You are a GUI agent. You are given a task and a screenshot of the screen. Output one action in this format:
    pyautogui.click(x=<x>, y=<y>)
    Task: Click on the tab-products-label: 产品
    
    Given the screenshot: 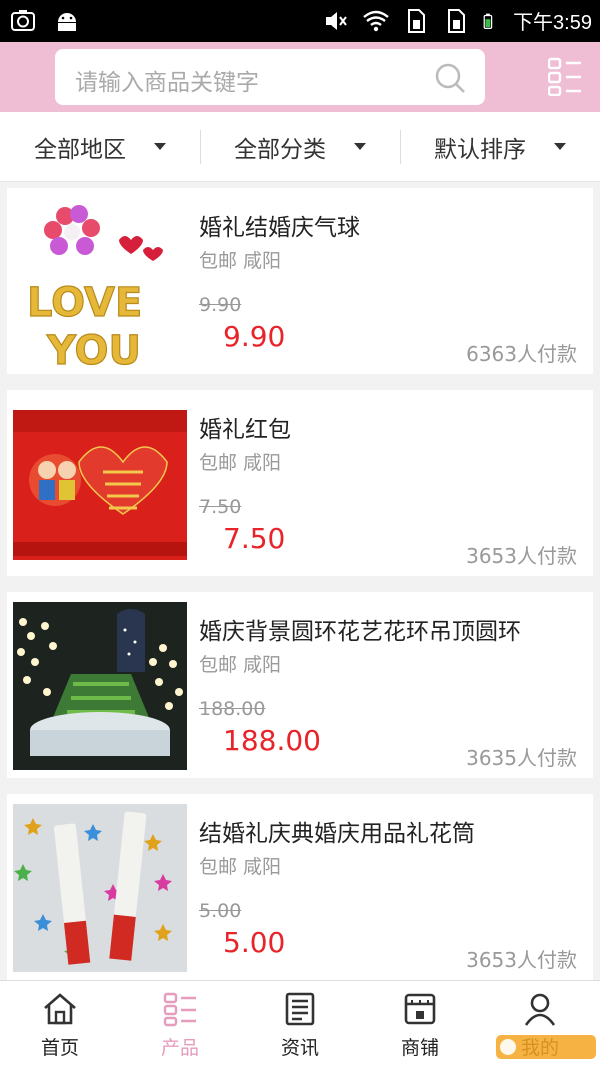 What is the action you would take?
    pyautogui.click(x=179, y=1048)
    